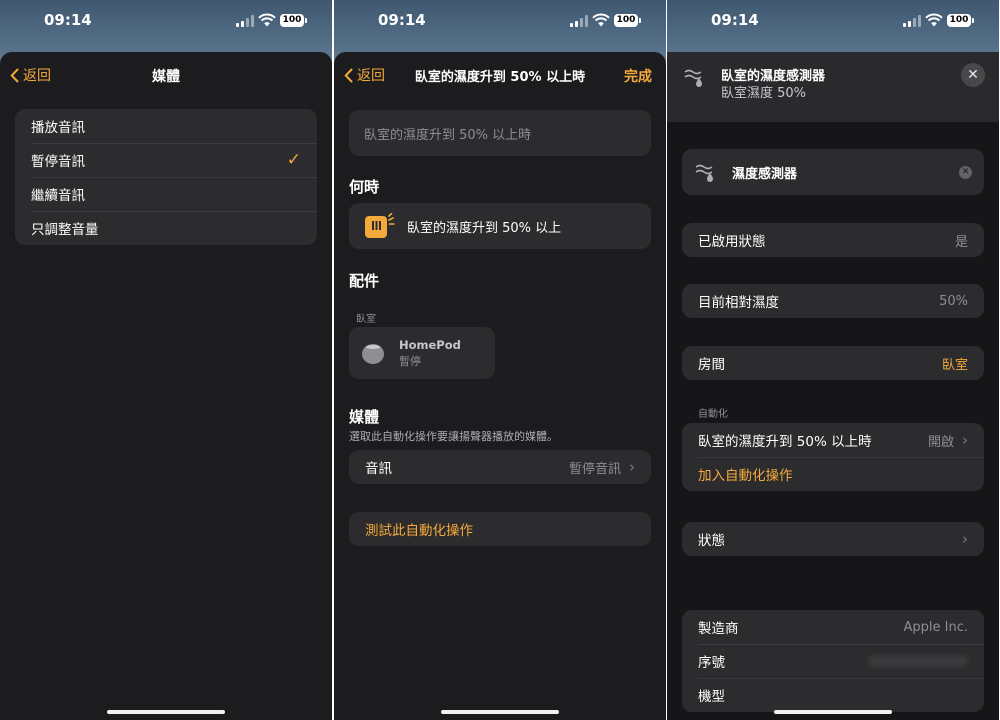 This screenshot has width=1000, height=720. What do you see at coordinates (833, 474) in the screenshot?
I see `add-automation-button: 加入自動化操作` at bounding box center [833, 474].